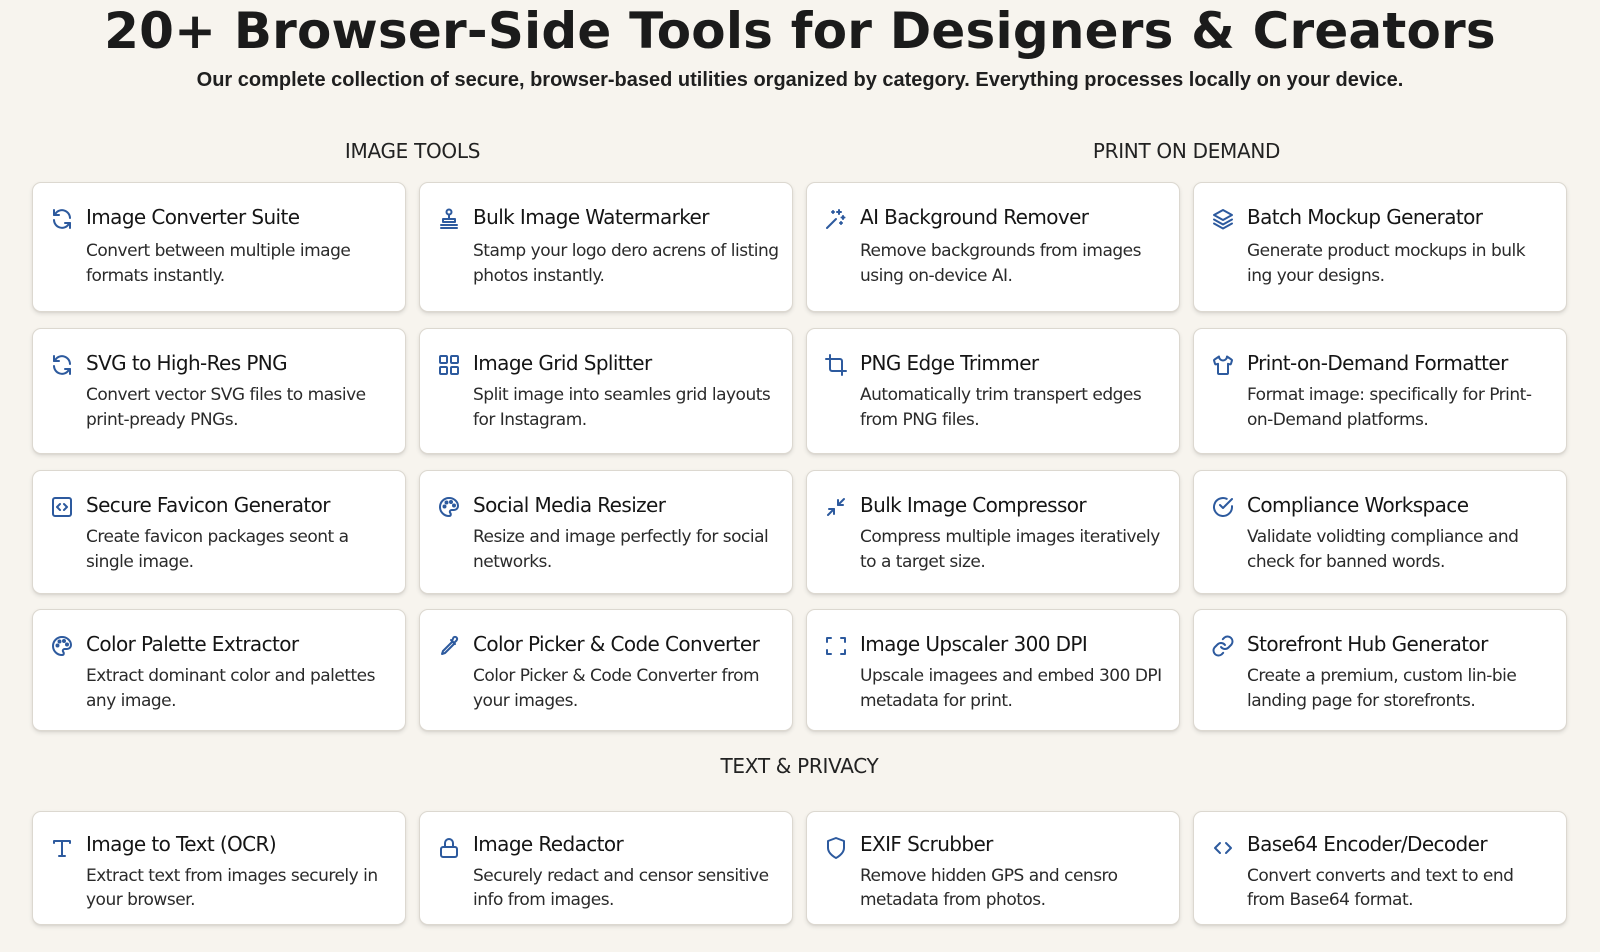 Image resolution: width=1600 pixels, height=952 pixels. What do you see at coordinates (62, 507) in the screenshot?
I see `code-square-icon` at bounding box center [62, 507].